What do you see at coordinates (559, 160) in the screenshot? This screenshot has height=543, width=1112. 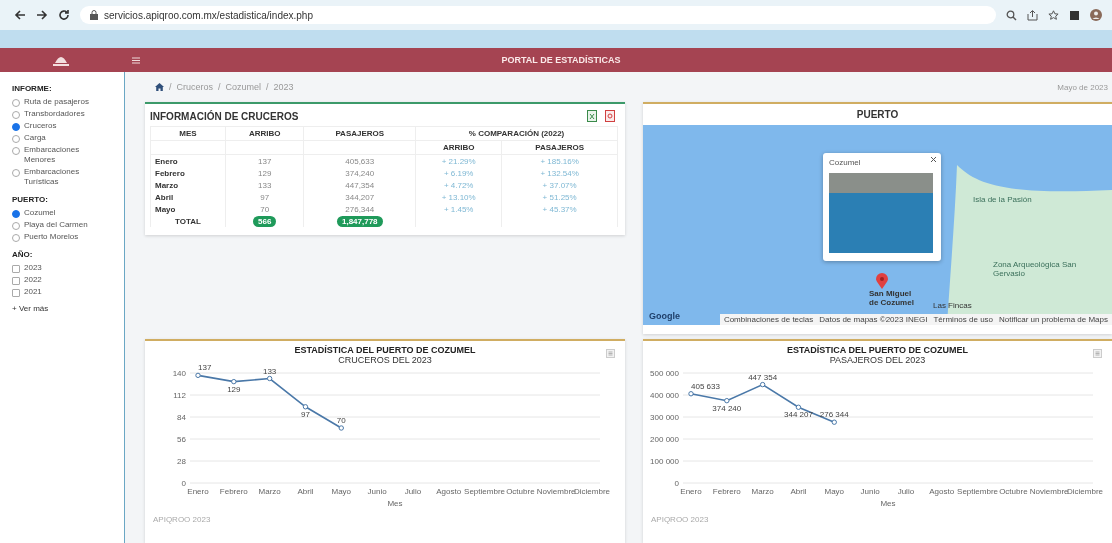 I see `percent-cell: + 185.16%` at bounding box center [559, 160].